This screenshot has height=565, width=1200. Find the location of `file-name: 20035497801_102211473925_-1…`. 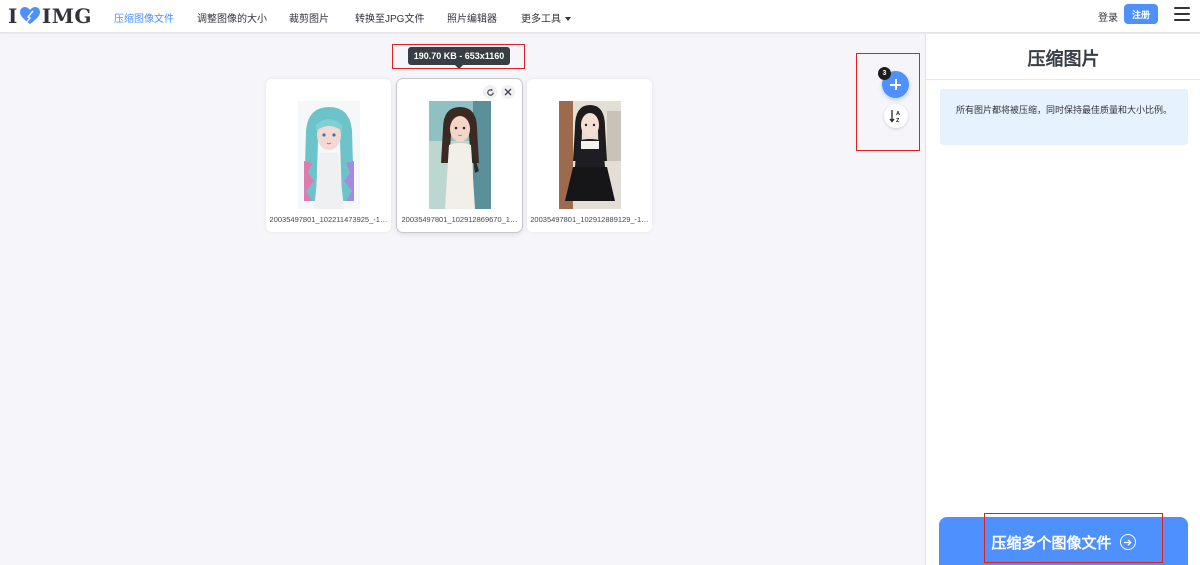

file-name: 20035497801_102211473925_-1… is located at coordinates (328, 219).